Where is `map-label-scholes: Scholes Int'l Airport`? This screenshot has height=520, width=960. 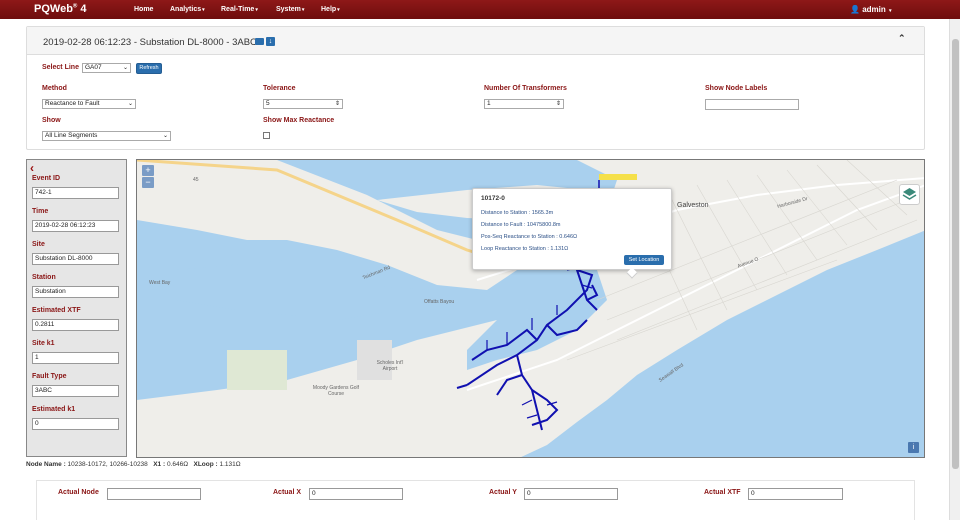 map-label-scholes: Scholes Int'l Airport is located at coordinates (390, 366).